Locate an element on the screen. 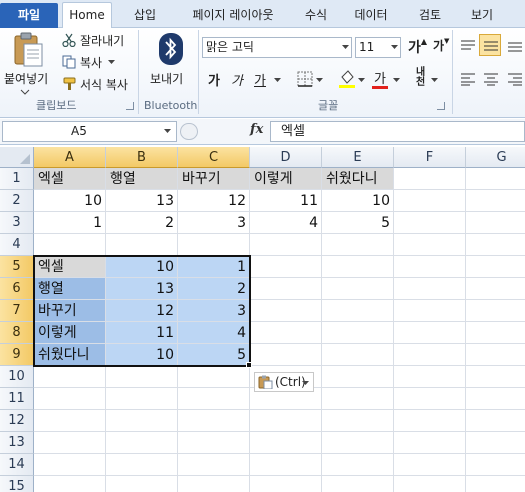  formula-input: 엑셀 is located at coordinates (397, 131).